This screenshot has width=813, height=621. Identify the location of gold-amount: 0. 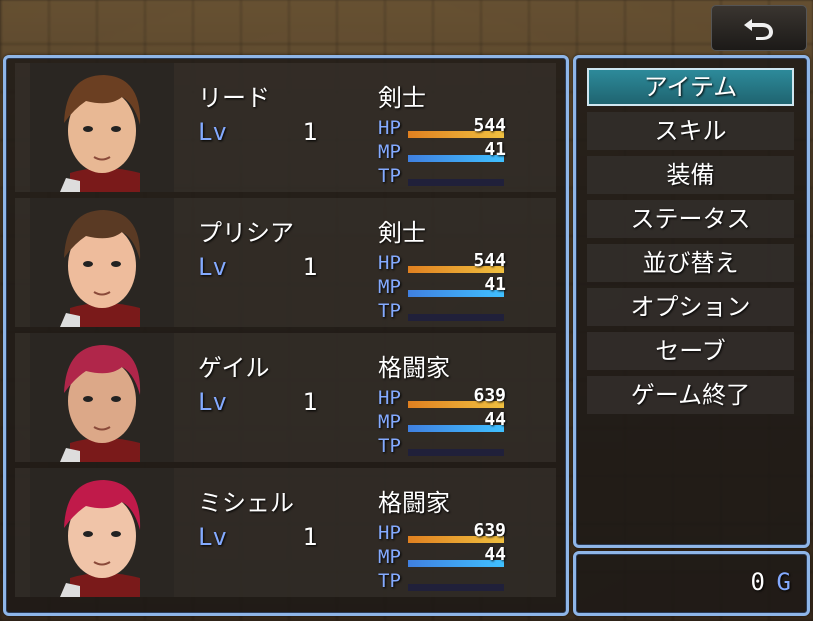
(757, 582).